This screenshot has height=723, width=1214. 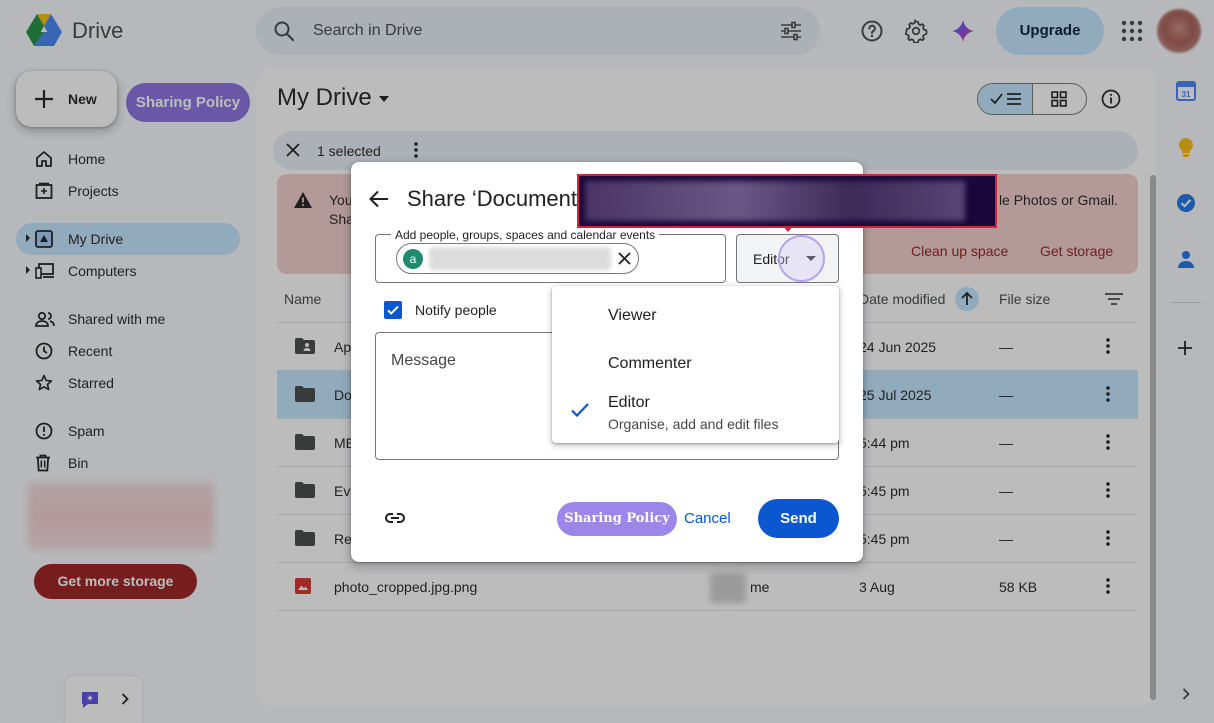 I want to click on tooltip-pointer, so click(x=788, y=229).